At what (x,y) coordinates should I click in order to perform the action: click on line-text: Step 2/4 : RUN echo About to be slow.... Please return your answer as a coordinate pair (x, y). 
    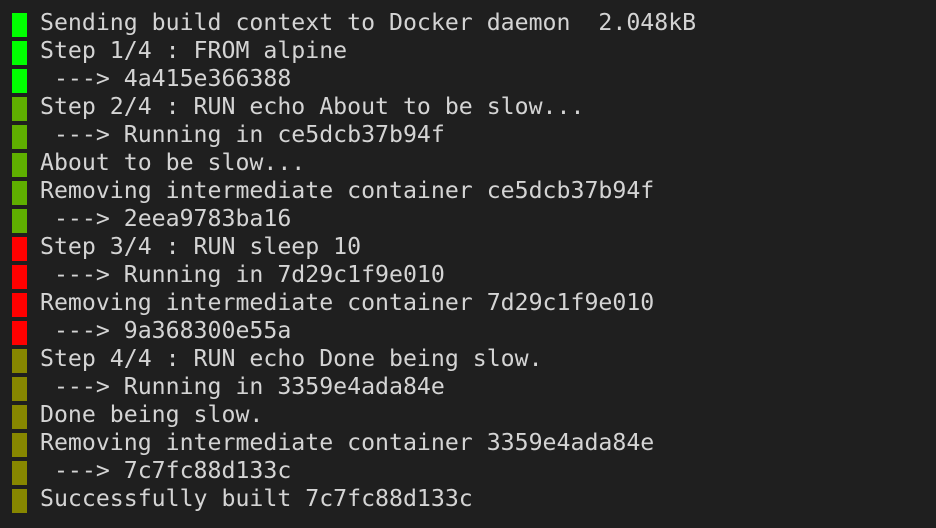
    Looking at the image, I should click on (312, 106).